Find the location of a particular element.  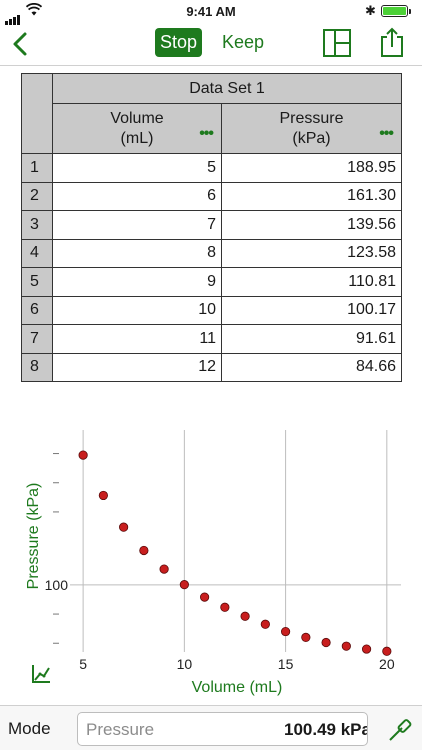

share-button is located at coordinates (392, 42).